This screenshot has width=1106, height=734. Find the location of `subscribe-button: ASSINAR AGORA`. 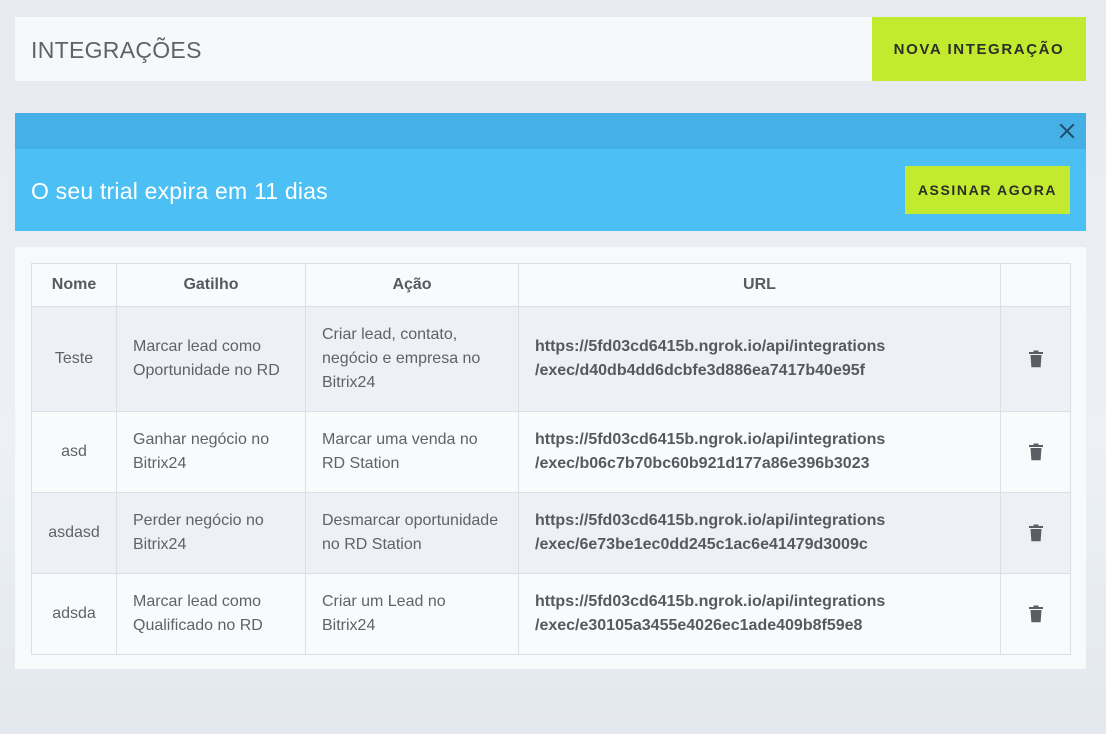

subscribe-button: ASSINAR AGORA is located at coordinates (987, 190).